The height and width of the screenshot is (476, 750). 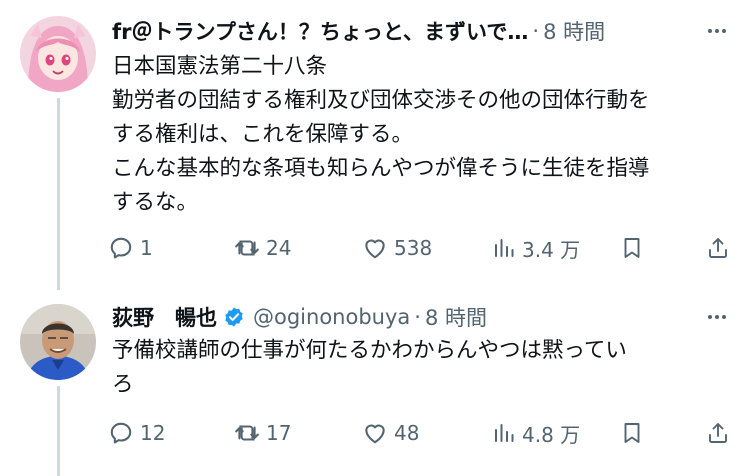 What do you see at coordinates (381, 100) in the screenshot?
I see `text-line: 勤労者の団結する権利及び団体交渉その他の団体行動を` at bounding box center [381, 100].